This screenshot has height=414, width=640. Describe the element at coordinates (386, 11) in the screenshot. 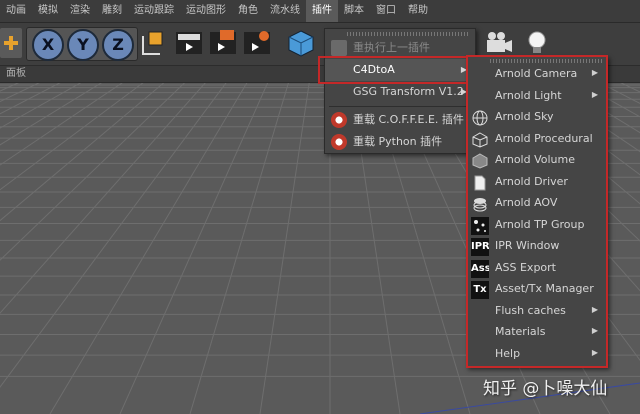

I see `menubar-item: 窗口` at that location.